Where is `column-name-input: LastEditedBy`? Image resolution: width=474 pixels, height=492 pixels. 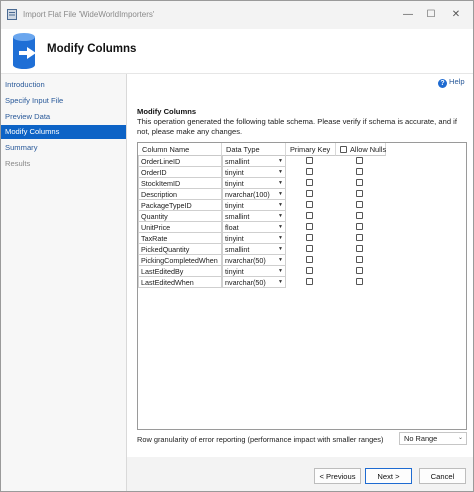
column-name-input: LastEditedBy is located at coordinates (180, 271).